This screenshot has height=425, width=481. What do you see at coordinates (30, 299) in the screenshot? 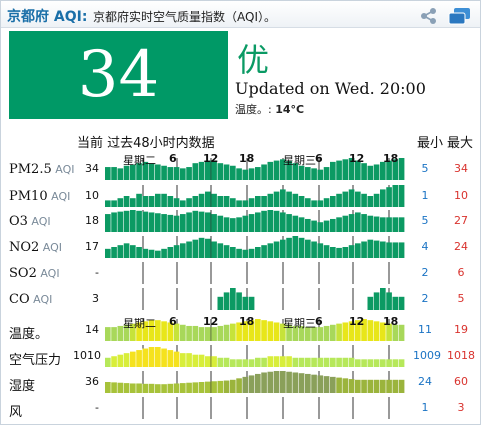
I see `row-label: CO AQI` at bounding box center [30, 299].